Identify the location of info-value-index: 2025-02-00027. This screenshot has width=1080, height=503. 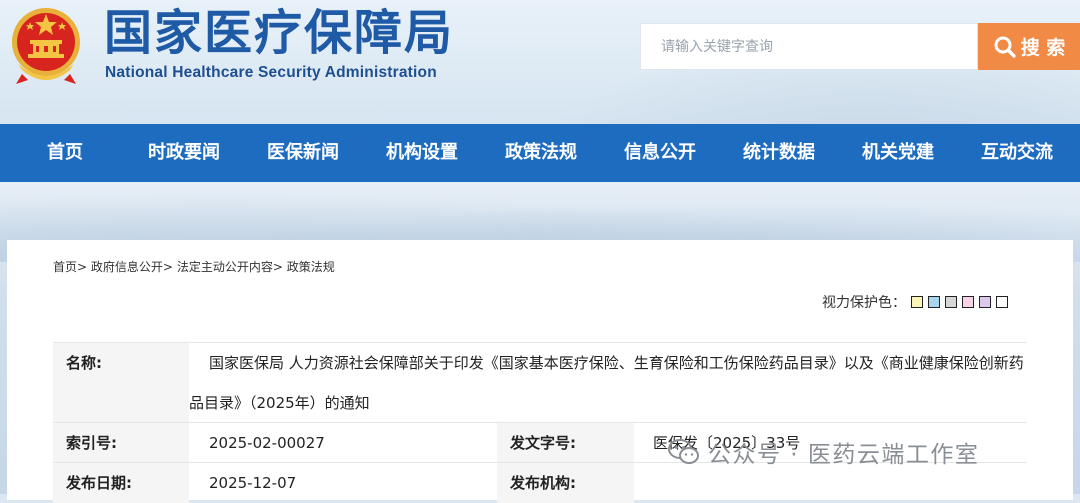
(267, 443).